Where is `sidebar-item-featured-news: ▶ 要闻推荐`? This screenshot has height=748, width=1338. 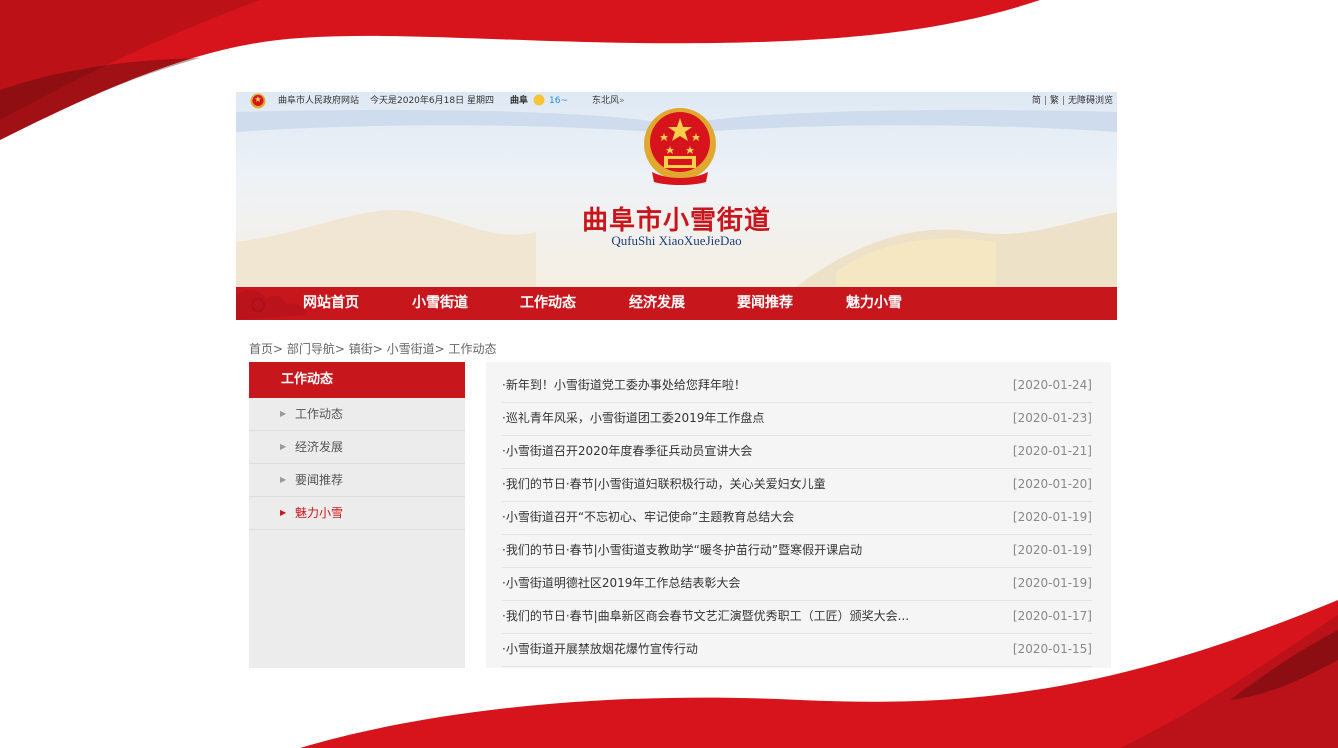
sidebar-item-featured-news: ▶ 要闻推荐 is located at coordinates (357, 480).